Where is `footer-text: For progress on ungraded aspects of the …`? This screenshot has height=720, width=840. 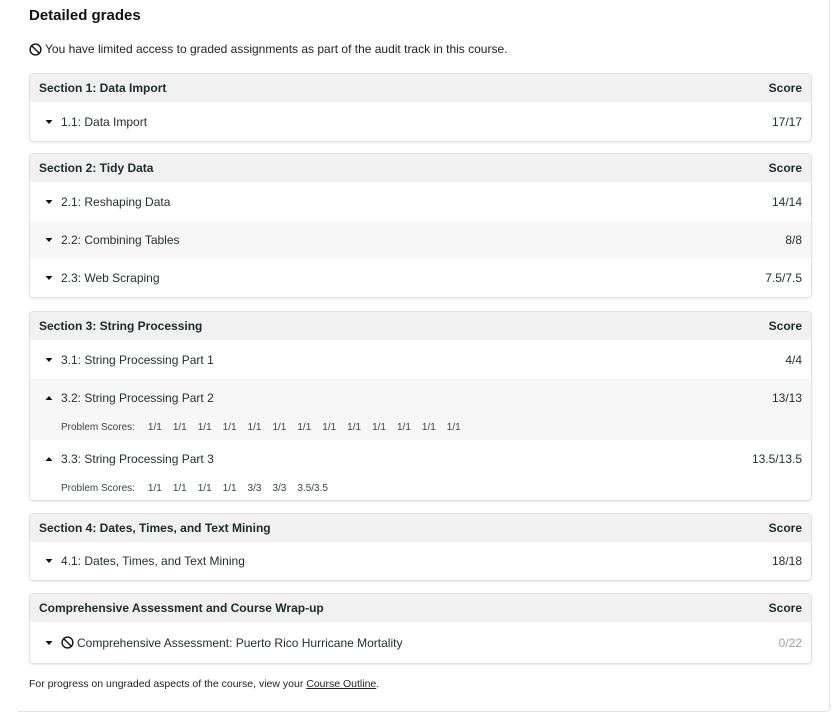 footer-text: For progress on ungraded aspects of the … is located at coordinates (168, 684).